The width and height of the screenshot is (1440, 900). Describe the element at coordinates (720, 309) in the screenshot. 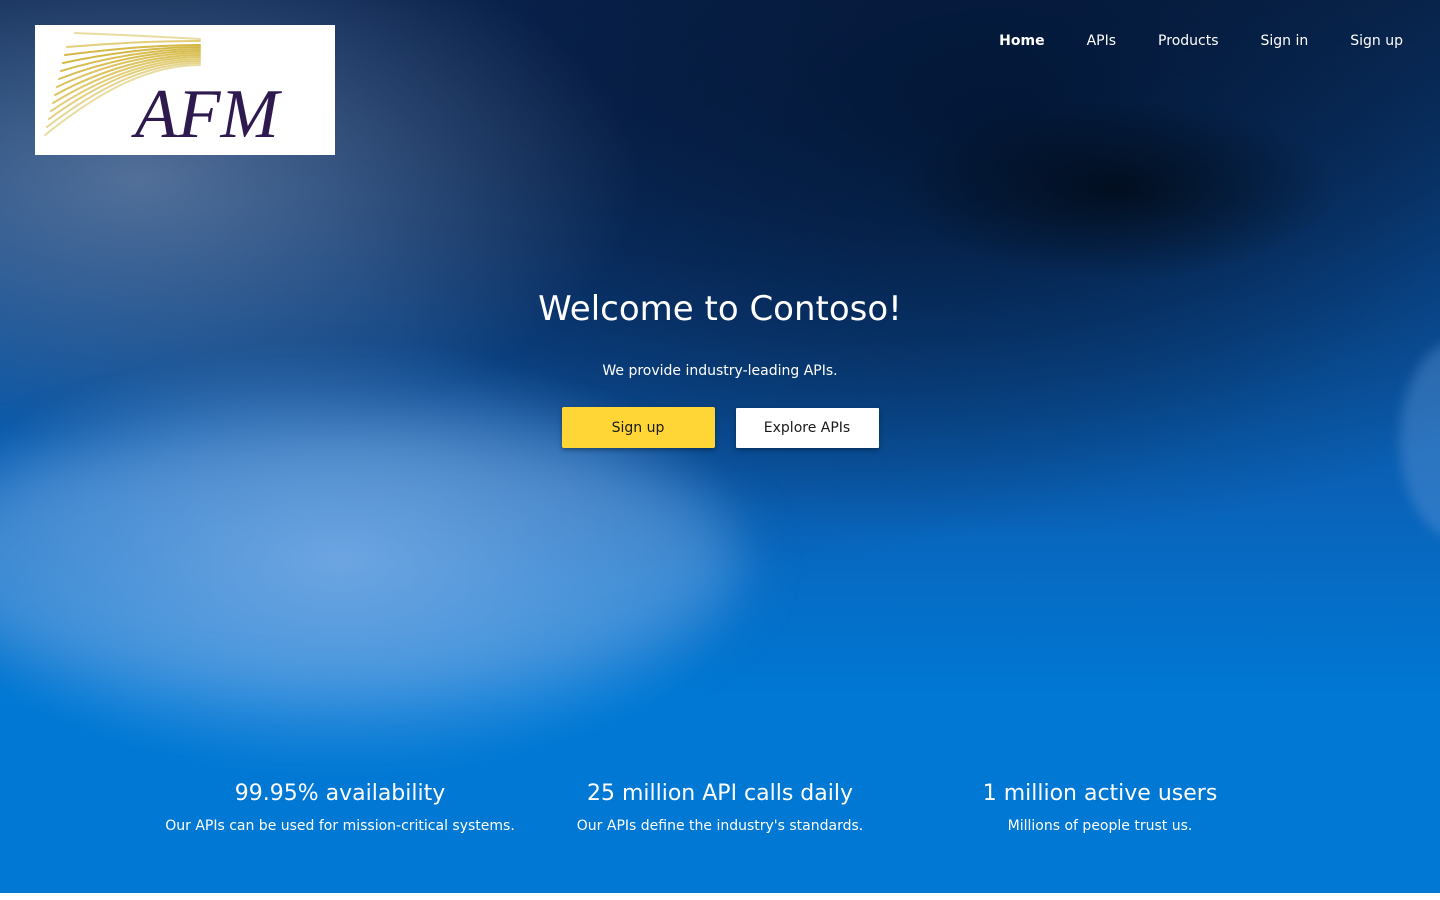

I see `hero-title: Welcome to Contoso!` at that location.